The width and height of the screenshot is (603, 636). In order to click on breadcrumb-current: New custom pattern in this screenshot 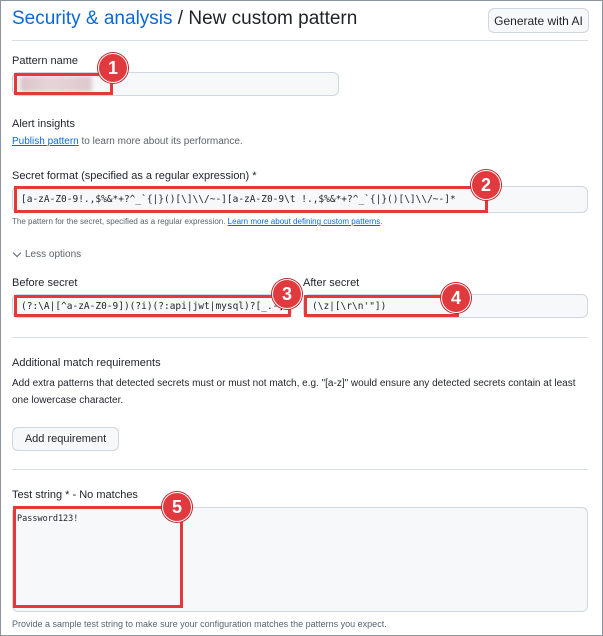, I will do `click(273, 18)`.